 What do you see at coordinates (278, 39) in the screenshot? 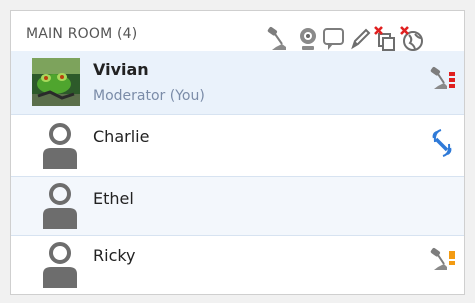
I see `microphone-icon` at bounding box center [278, 39].